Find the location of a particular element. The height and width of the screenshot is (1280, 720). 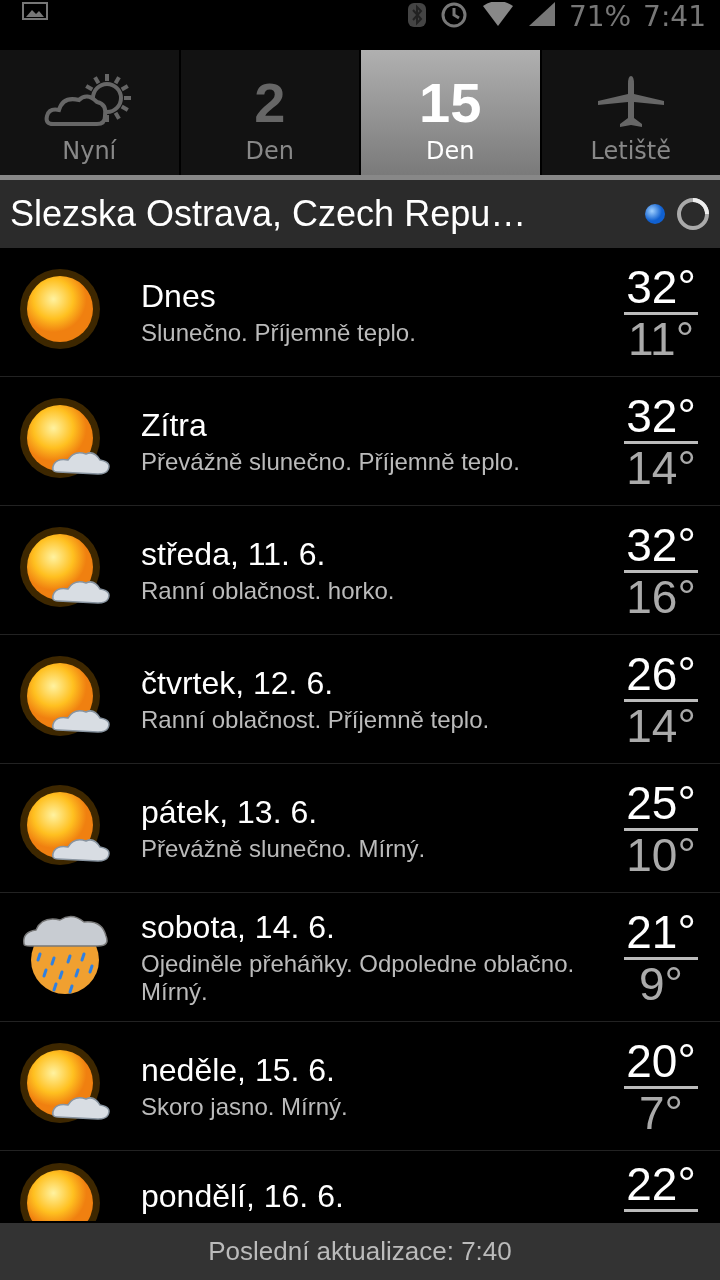

day-name: Dnes is located at coordinates (179, 296).